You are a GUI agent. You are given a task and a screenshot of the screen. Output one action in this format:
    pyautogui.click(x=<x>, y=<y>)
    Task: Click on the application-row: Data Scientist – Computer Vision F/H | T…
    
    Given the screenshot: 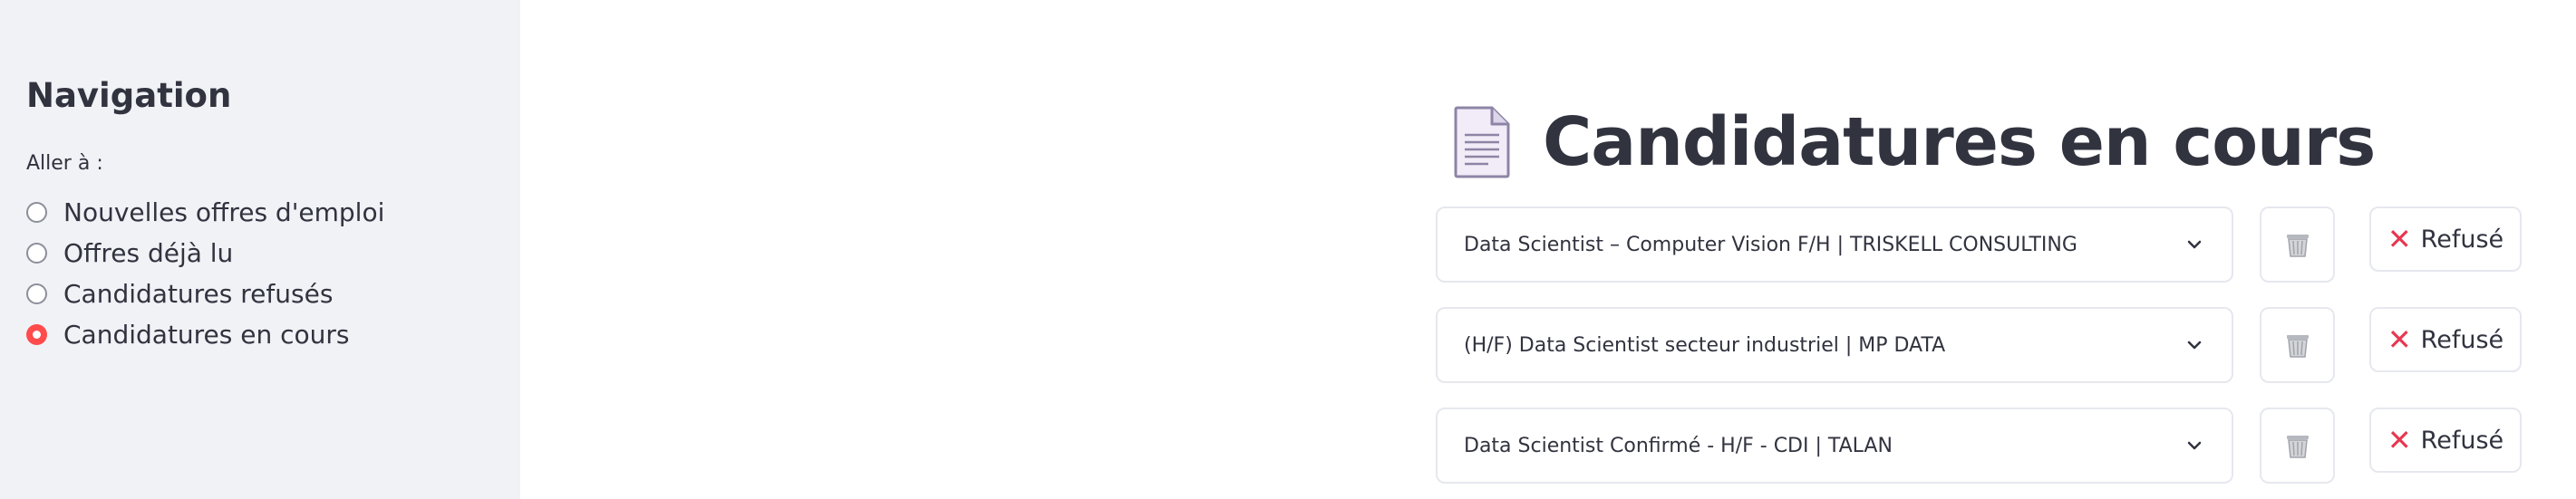 What is the action you would take?
    pyautogui.click(x=2001, y=245)
    